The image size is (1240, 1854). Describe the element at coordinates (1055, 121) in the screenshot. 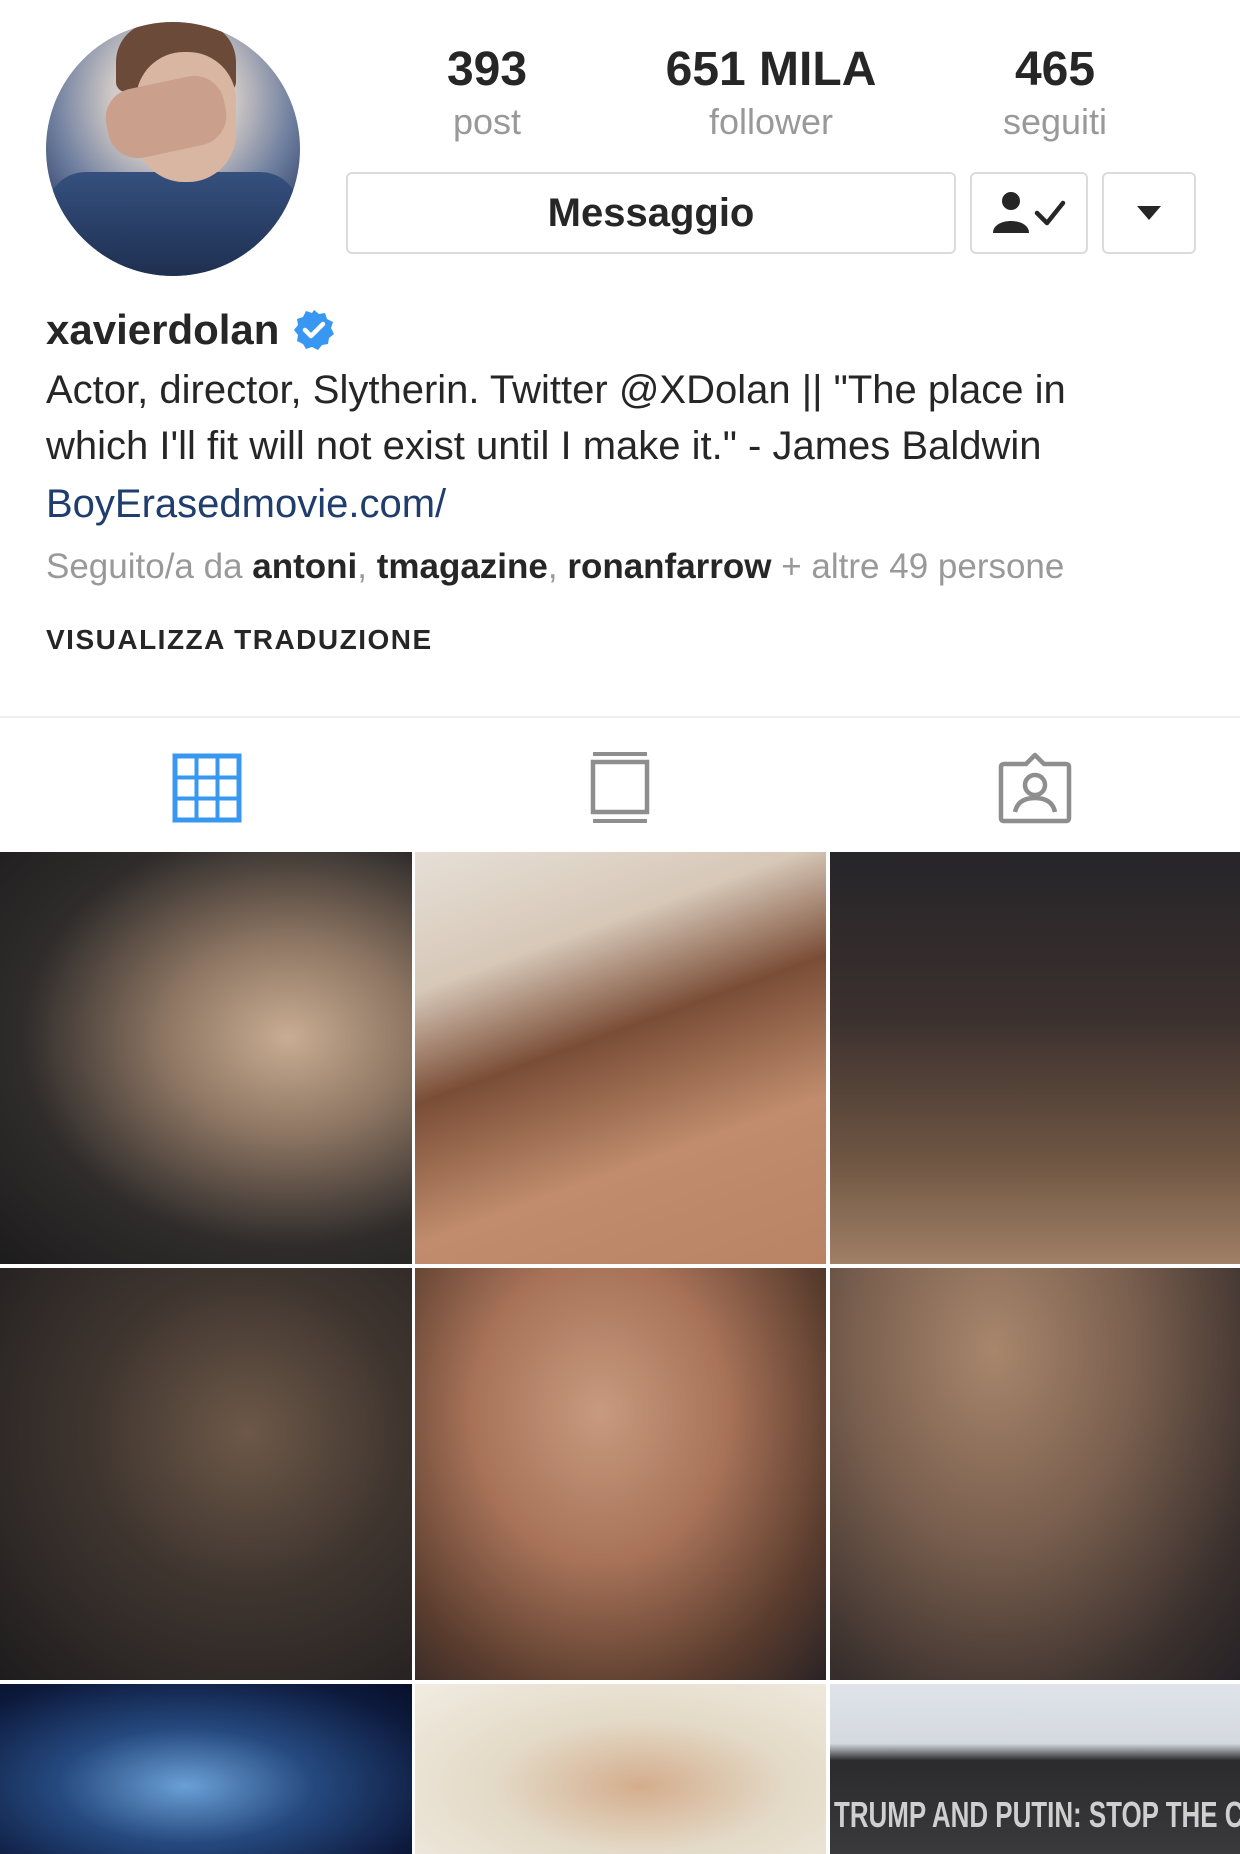

I see `stat-following-label: seguiti` at that location.